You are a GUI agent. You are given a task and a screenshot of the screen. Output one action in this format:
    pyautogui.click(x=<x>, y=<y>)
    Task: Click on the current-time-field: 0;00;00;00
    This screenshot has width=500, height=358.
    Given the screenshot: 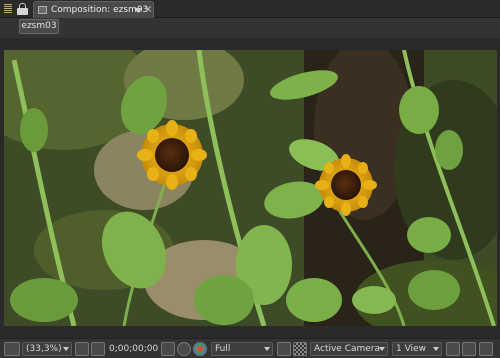 What is the action you would take?
    pyautogui.click(x=134, y=349)
    